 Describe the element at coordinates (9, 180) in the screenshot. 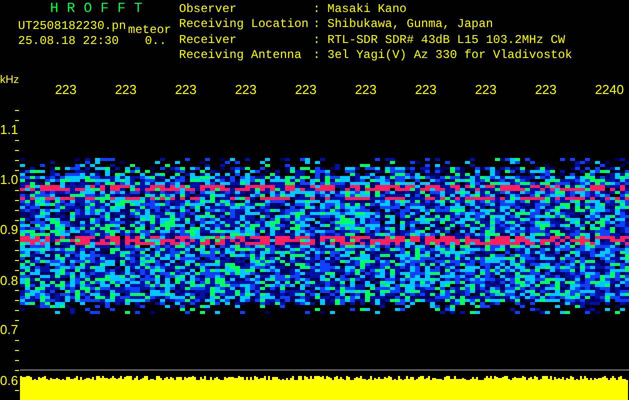

I see `frequency-tick-label: 1.0` at that location.